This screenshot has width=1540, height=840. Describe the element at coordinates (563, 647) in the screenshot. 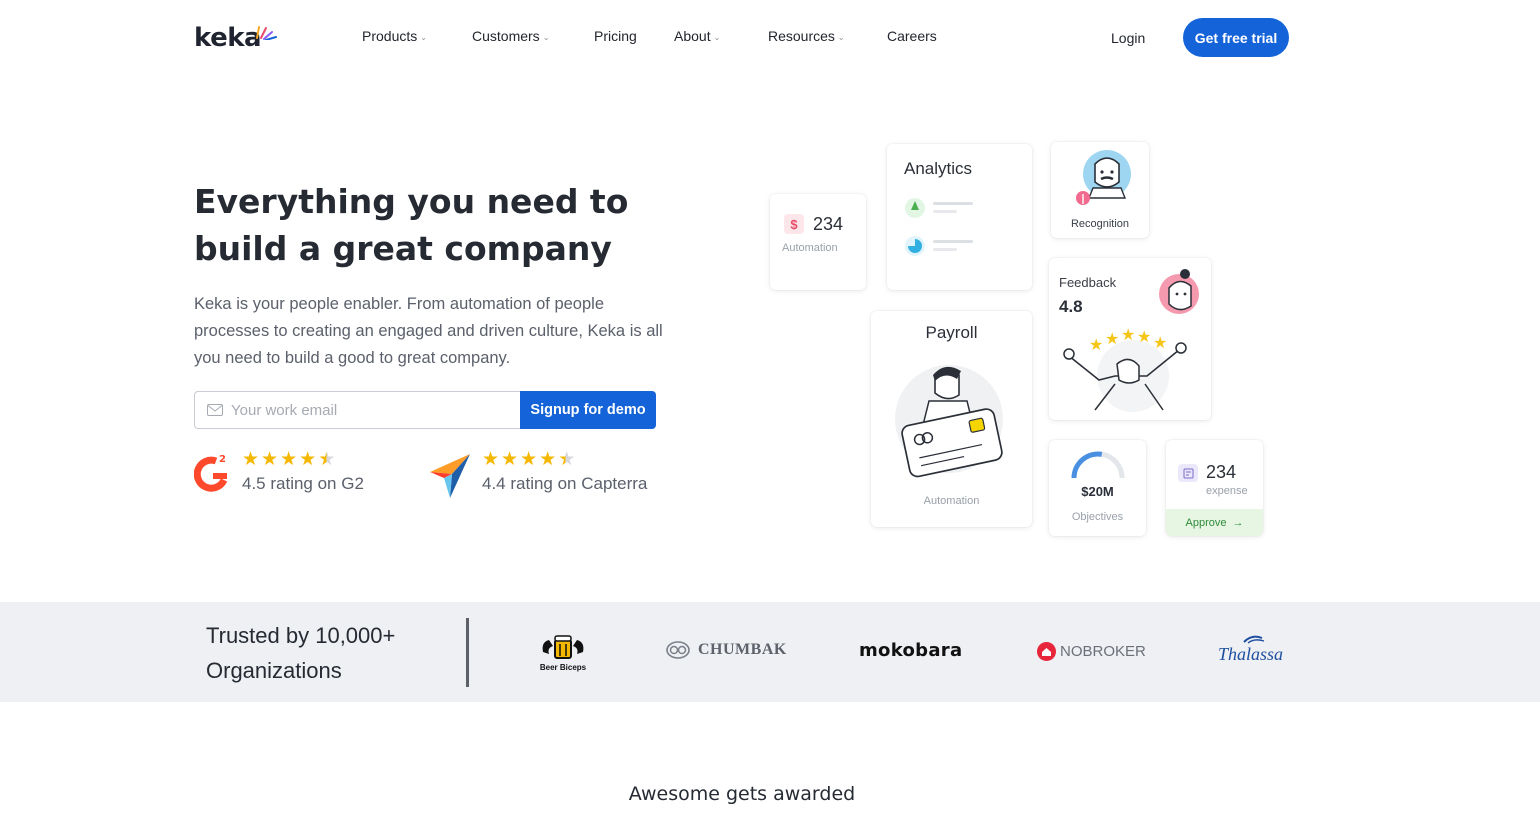

I see `beer-biceps-icon` at that location.